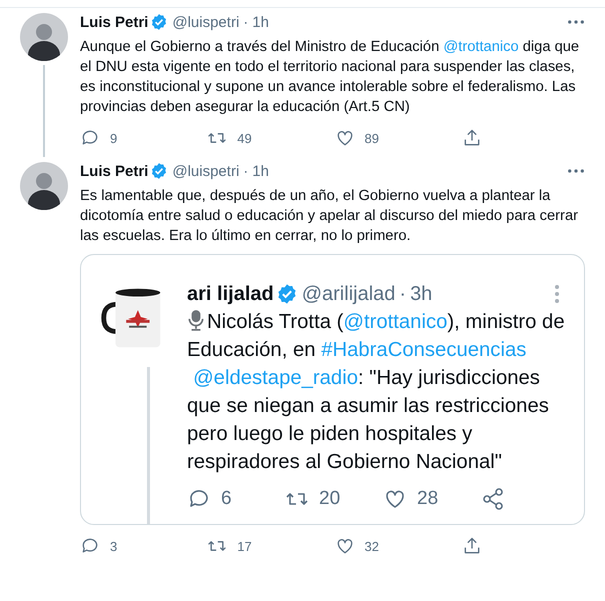  What do you see at coordinates (244, 138) in the screenshot?
I see `retweet-count: 49` at bounding box center [244, 138].